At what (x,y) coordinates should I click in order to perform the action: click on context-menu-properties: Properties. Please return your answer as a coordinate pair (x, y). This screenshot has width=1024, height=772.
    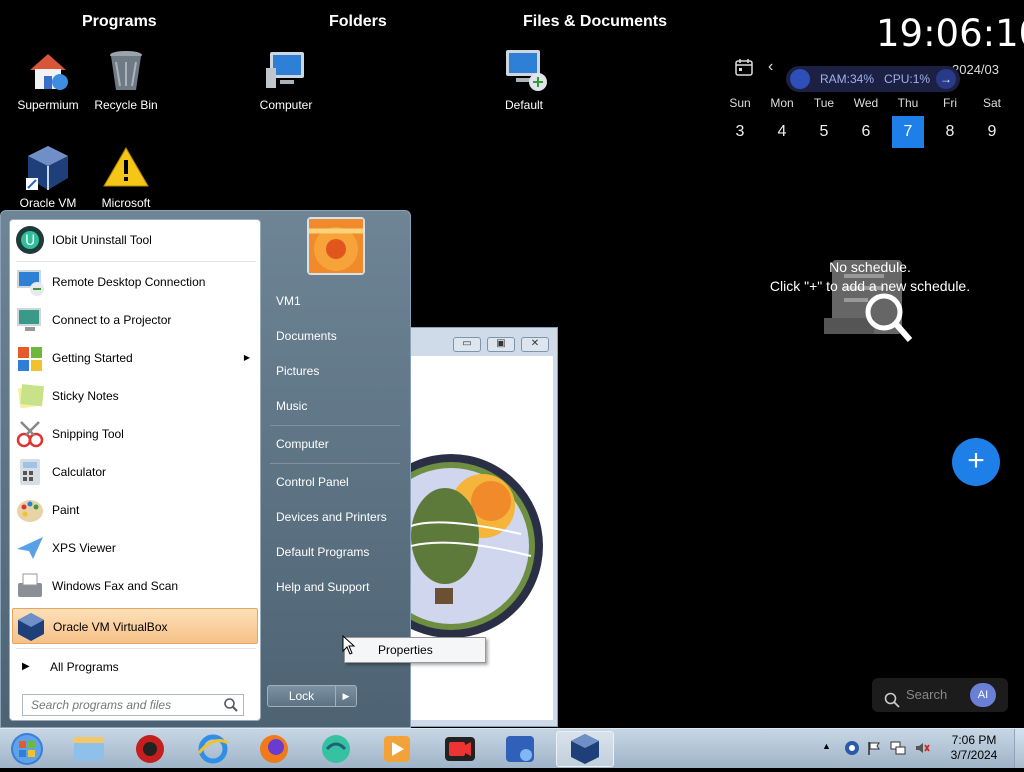
    Looking at the image, I should click on (431, 650).